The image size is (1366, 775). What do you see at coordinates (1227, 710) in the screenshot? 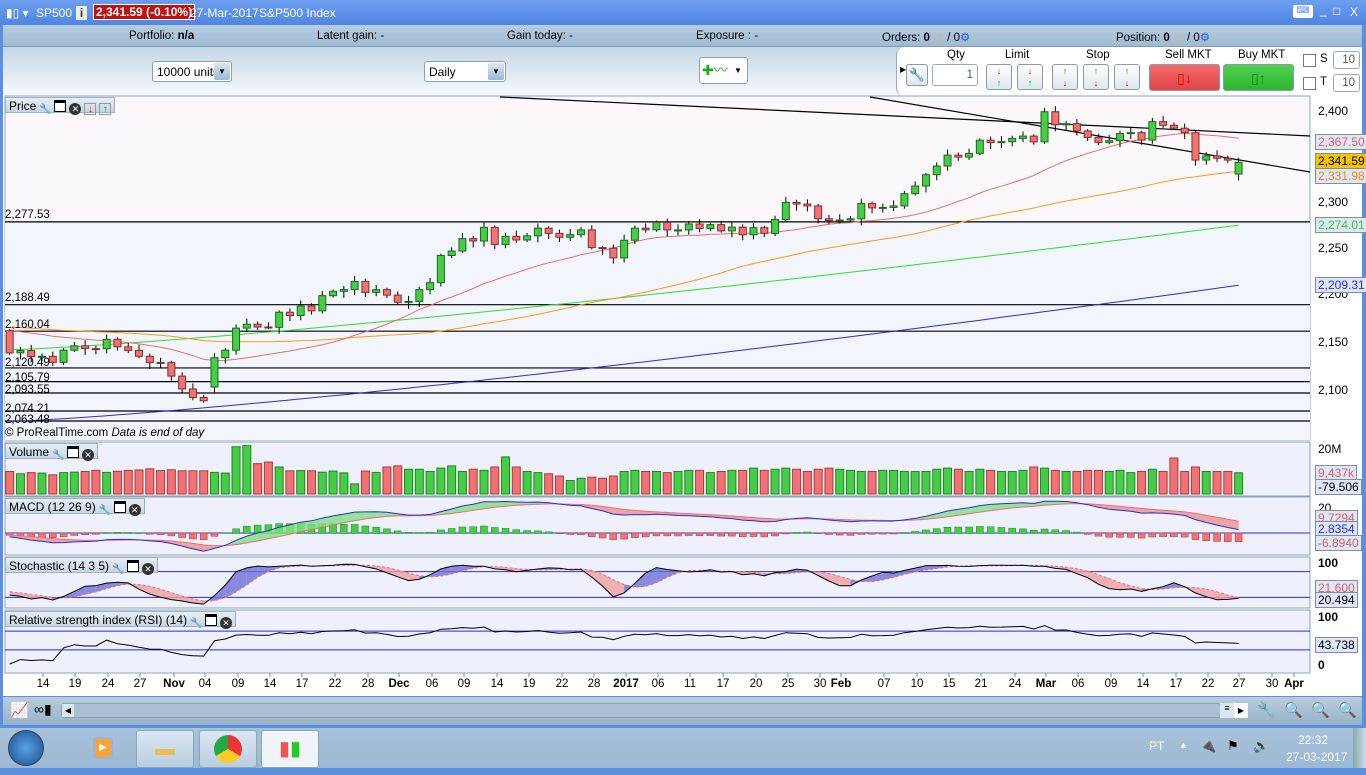
I see `scroll-thumb-icon: ≡` at bounding box center [1227, 710].